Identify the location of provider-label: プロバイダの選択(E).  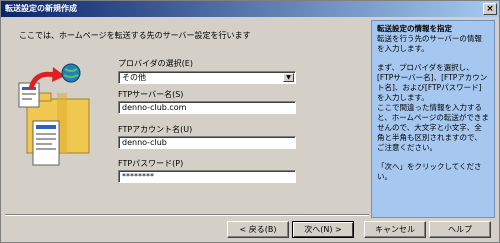
(155, 63).